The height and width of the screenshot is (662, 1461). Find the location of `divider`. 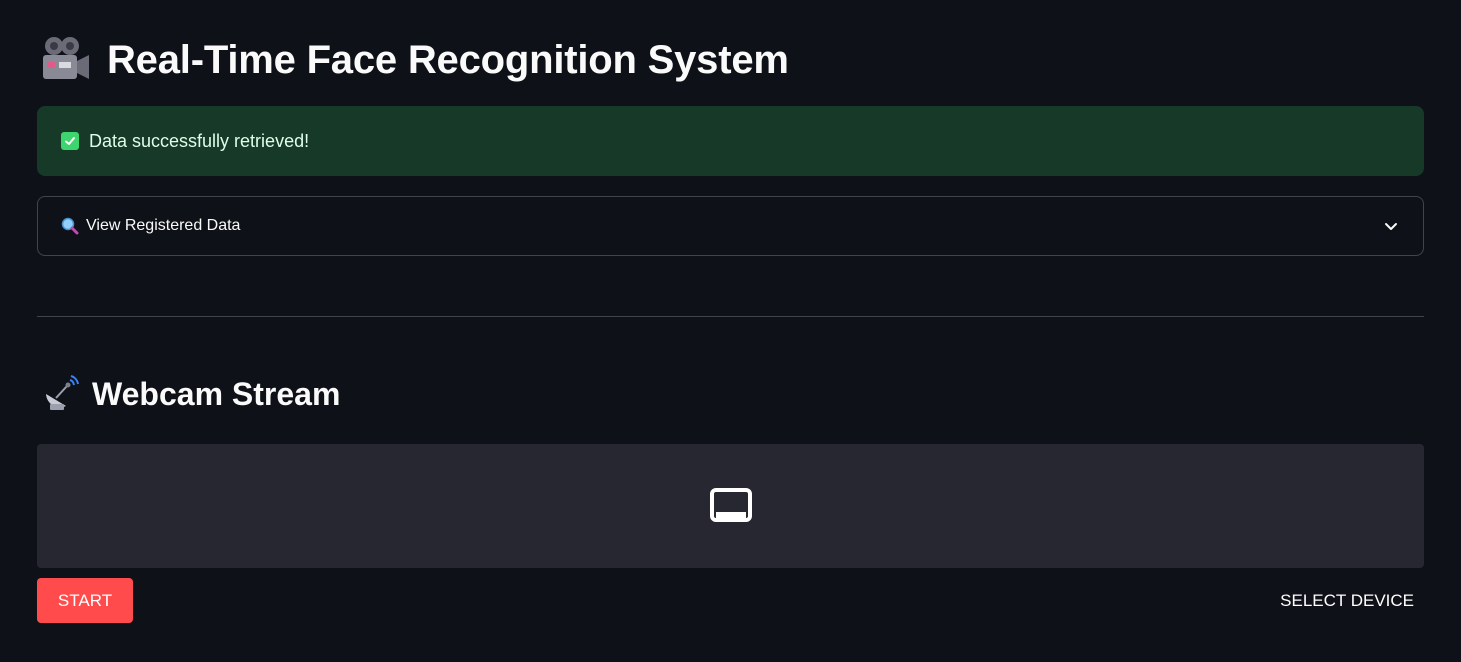

divider is located at coordinates (730, 316).